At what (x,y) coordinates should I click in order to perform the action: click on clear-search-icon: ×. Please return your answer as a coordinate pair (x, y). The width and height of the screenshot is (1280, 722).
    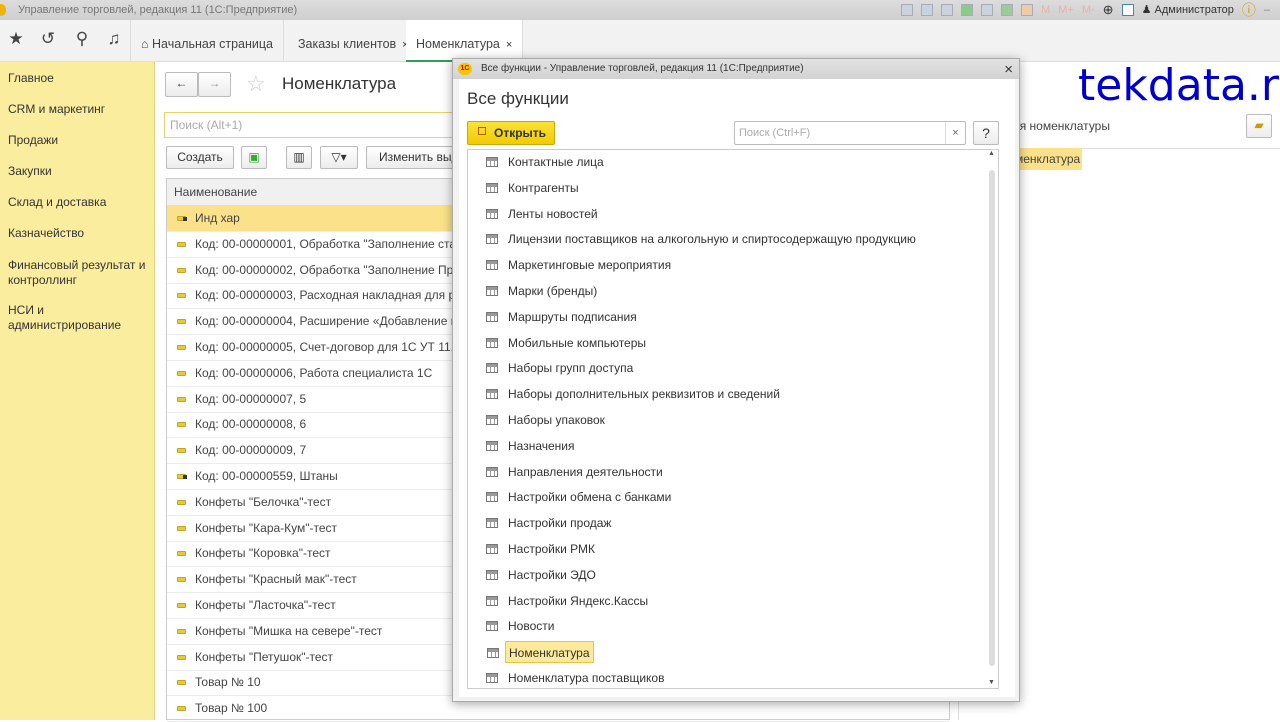
    Looking at the image, I should click on (955, 133).